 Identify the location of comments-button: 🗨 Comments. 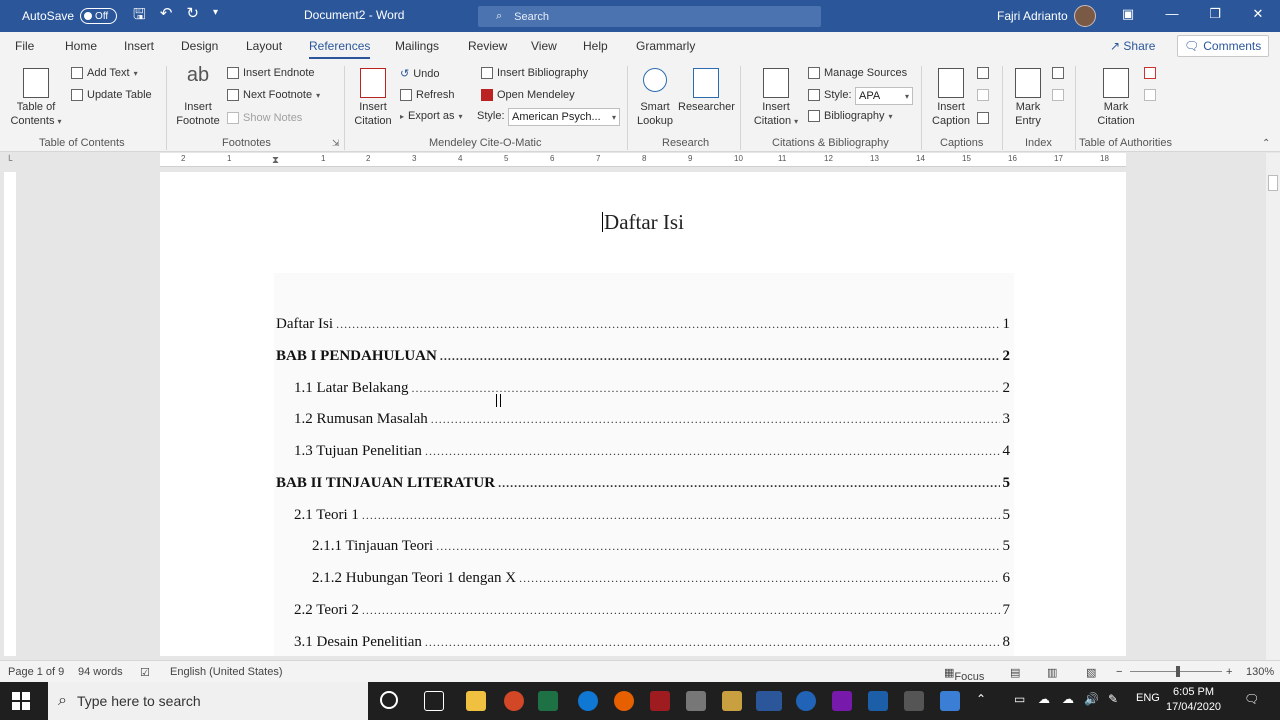
(1223, 46).